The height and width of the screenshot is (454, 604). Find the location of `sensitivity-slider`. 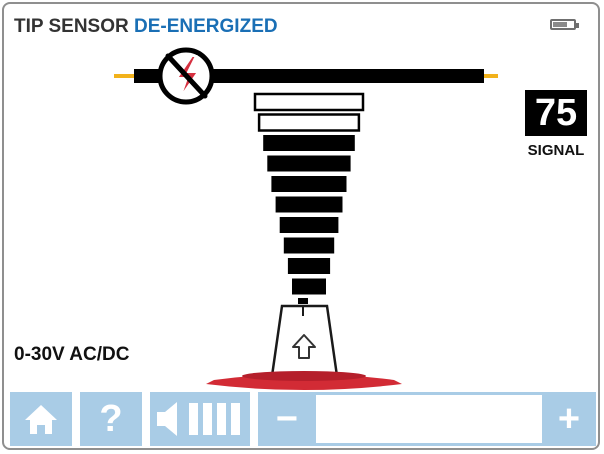

sensitivity-slider is located at coordinates (429, 419).